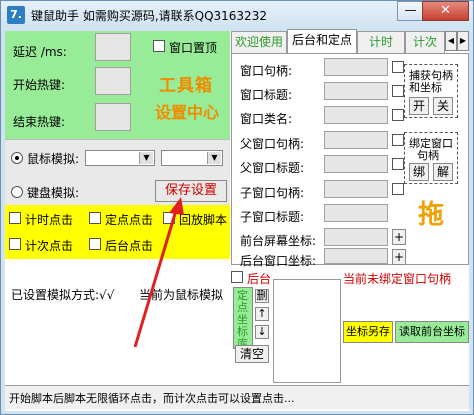 The width and height of the screenshot is (474, 415). What do you see at coordinates (158, 272) in the screenshot?
I see `annotation-arrow-icon` at bounding box center [158, 272].